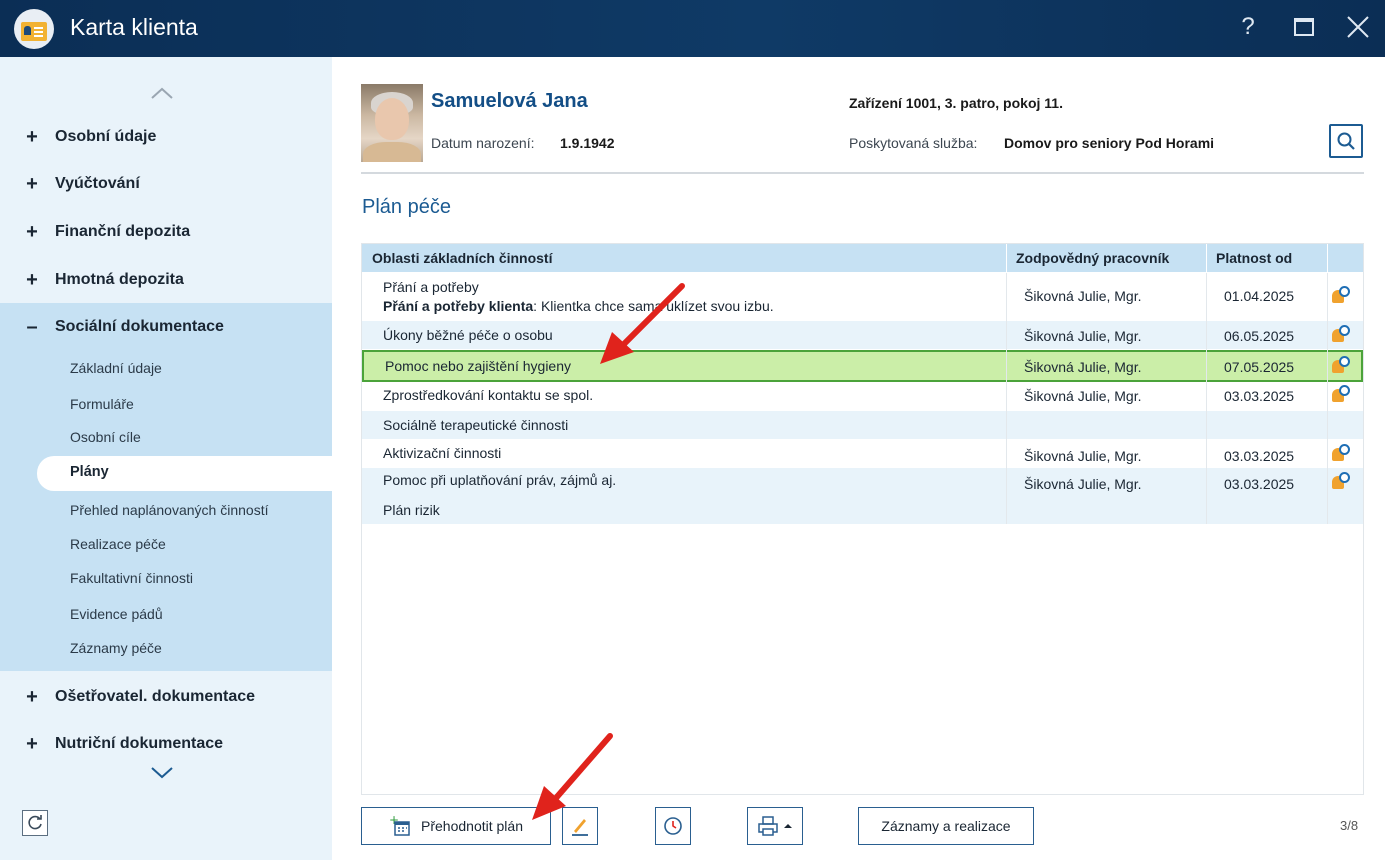 Image resolution: width=1385 pixels, height=860 pixels. Describe the element at coordinates (462, 258) in the screenshot. I see `column-header-area: Oblasti základních činností` at that location.